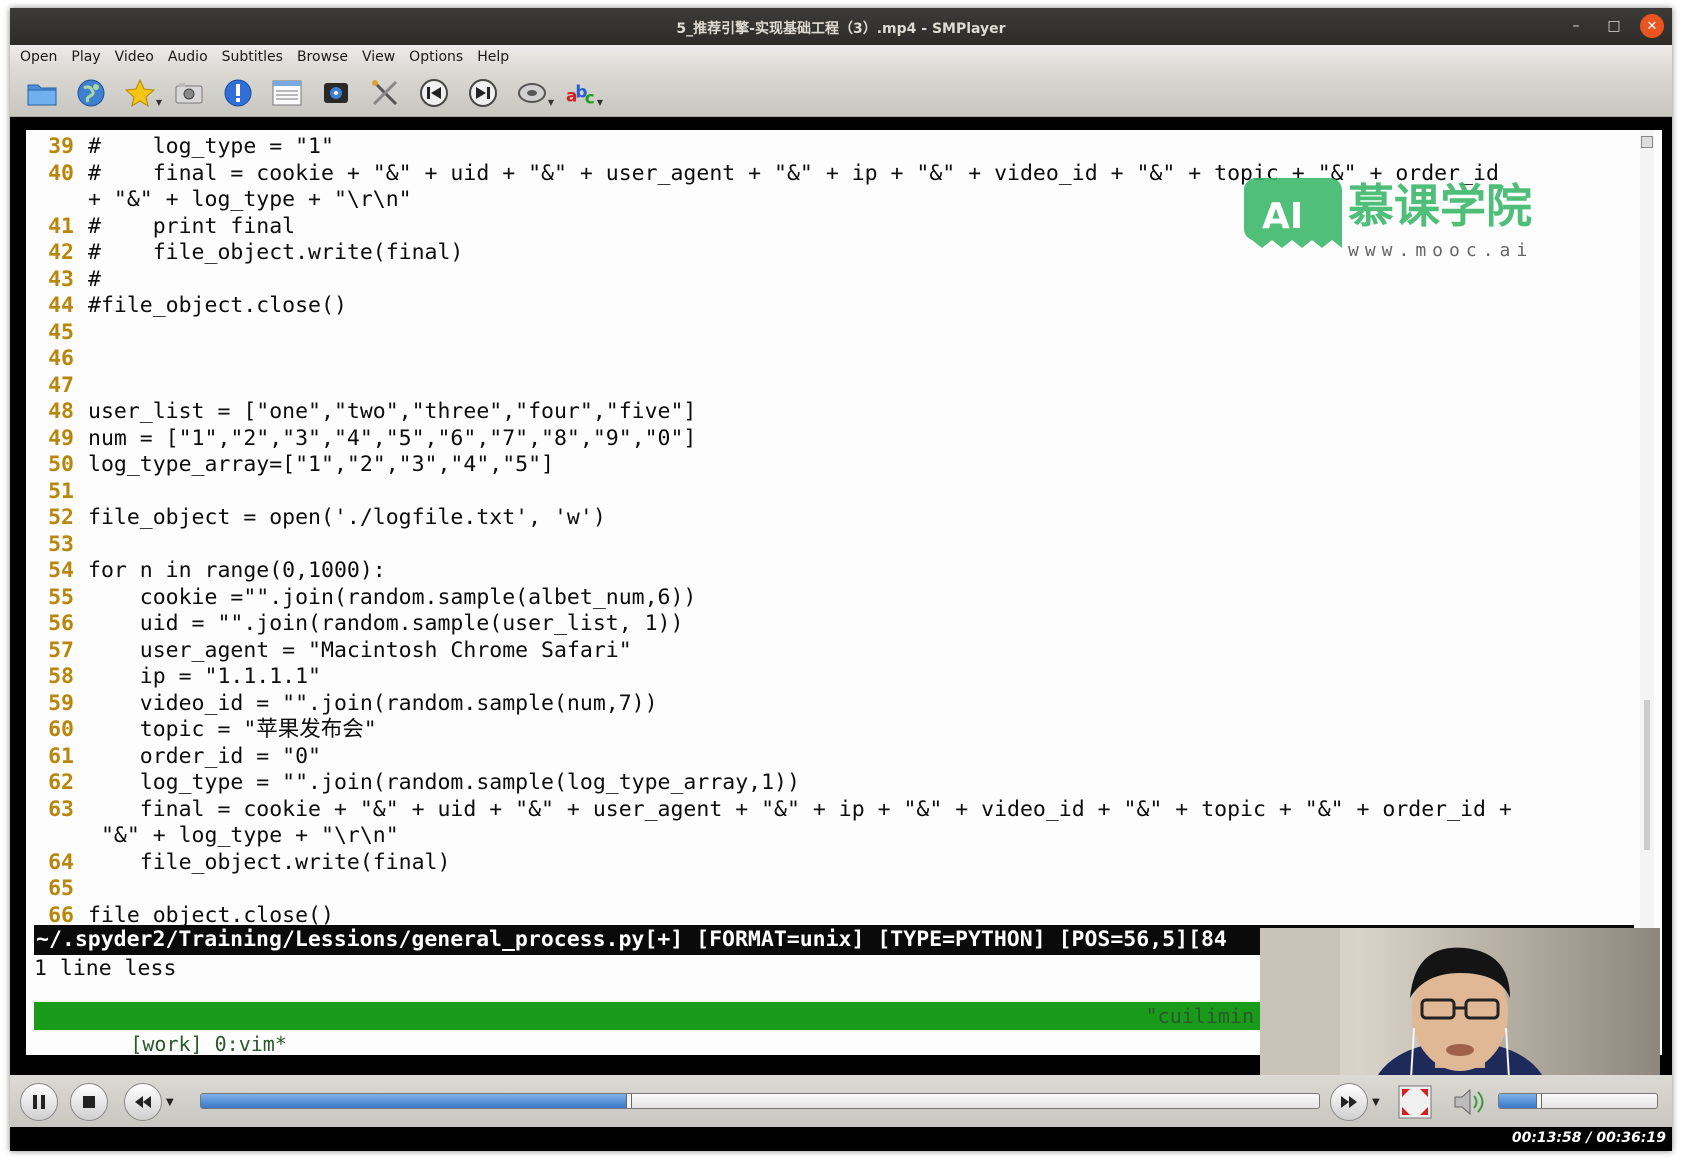 Image resolution: width=1681 pixels, height=1159 pixels. What do you see at coordinates (61, 676) in the screenshot?
I see `line-number: 58` at bounding box center [61, 676].